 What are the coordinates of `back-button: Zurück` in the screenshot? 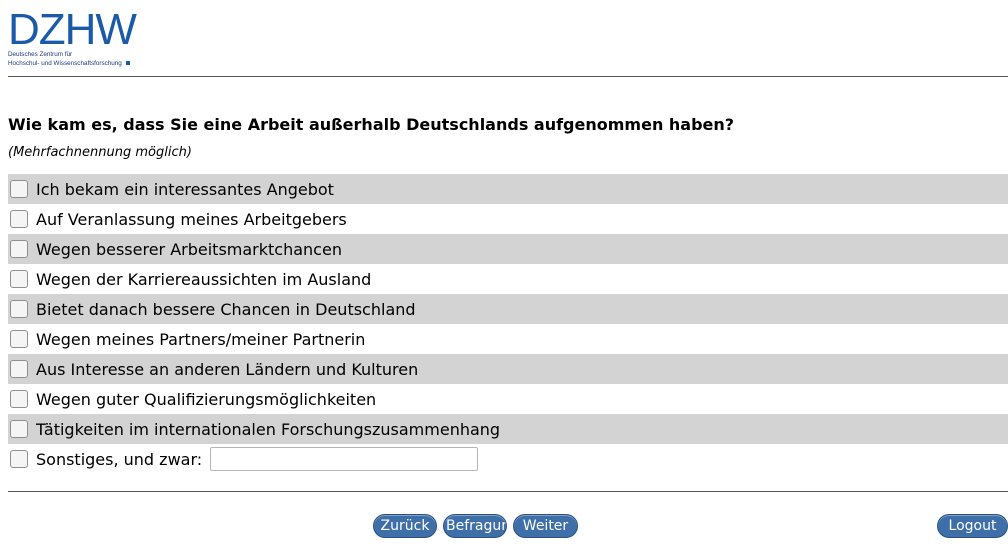 It's located at (405, 526).